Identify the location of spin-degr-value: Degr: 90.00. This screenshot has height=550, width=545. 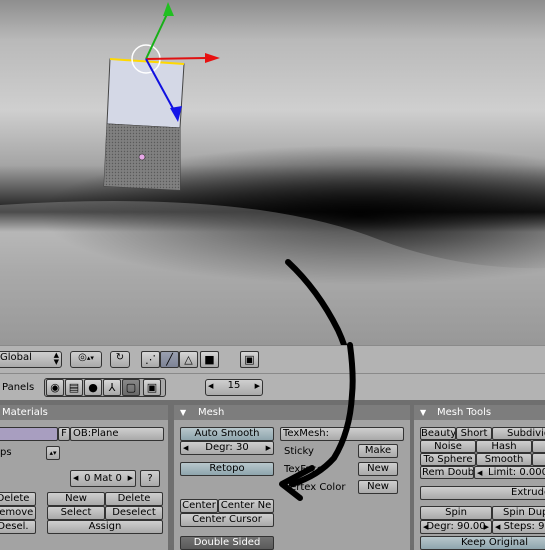
(456, 526).